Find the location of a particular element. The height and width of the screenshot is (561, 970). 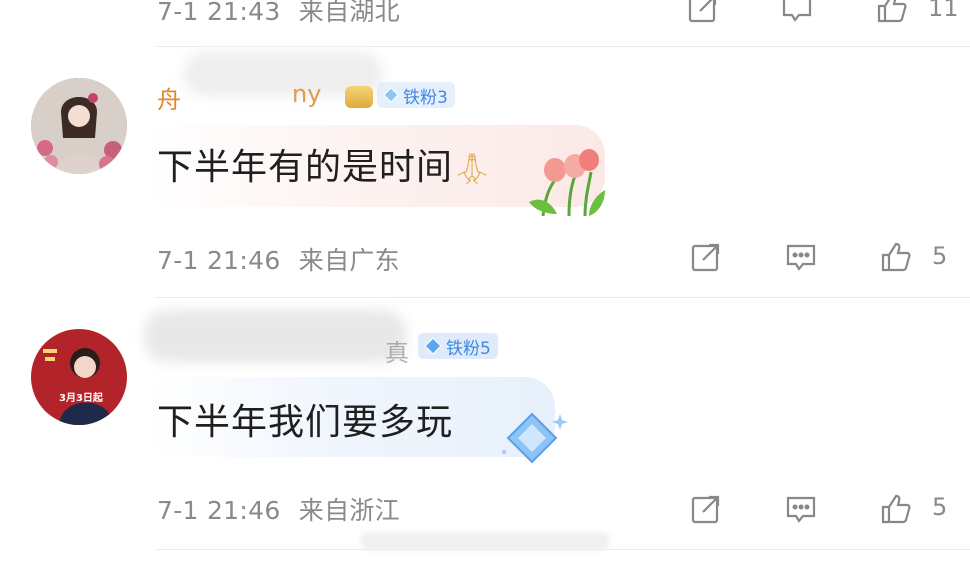

username: 舟 is located at coordinates (169, 97).